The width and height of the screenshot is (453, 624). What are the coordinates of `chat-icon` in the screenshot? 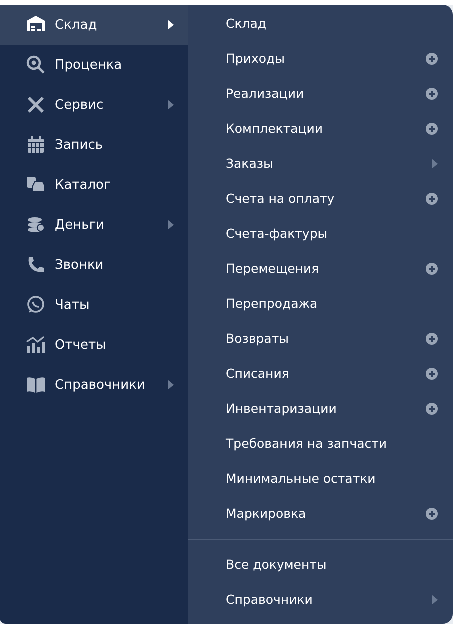 It's located at (36, 305).